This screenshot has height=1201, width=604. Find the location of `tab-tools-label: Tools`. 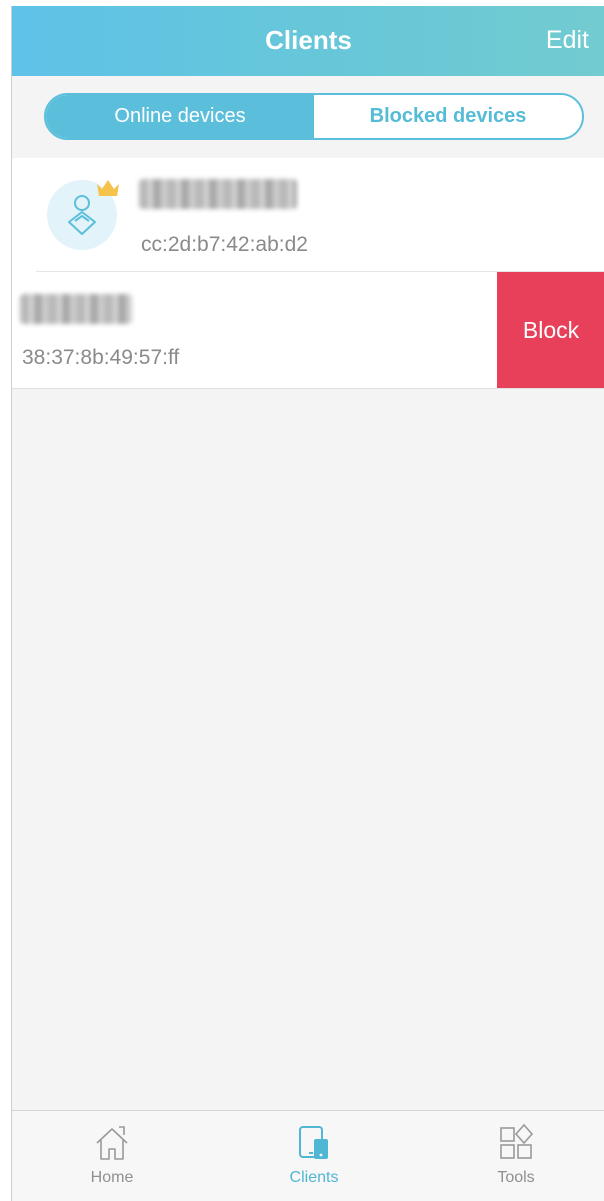

tab-tools-label: Tools is located at coordinates (516, 1177).